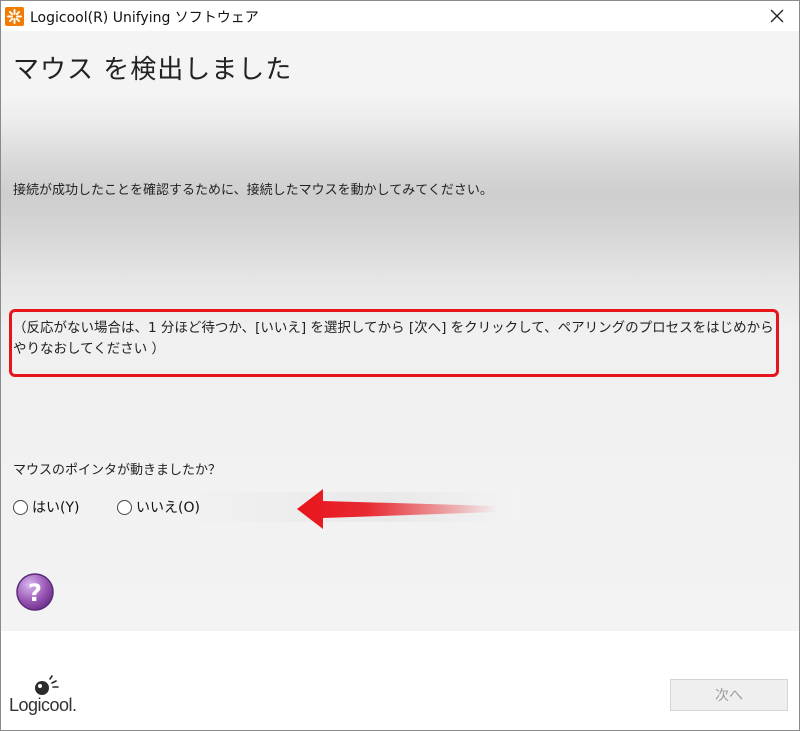  Describe the element at coordinates (168, 508) in the screenshot. I see `radio-no-label: いいえ(O)` at that location.